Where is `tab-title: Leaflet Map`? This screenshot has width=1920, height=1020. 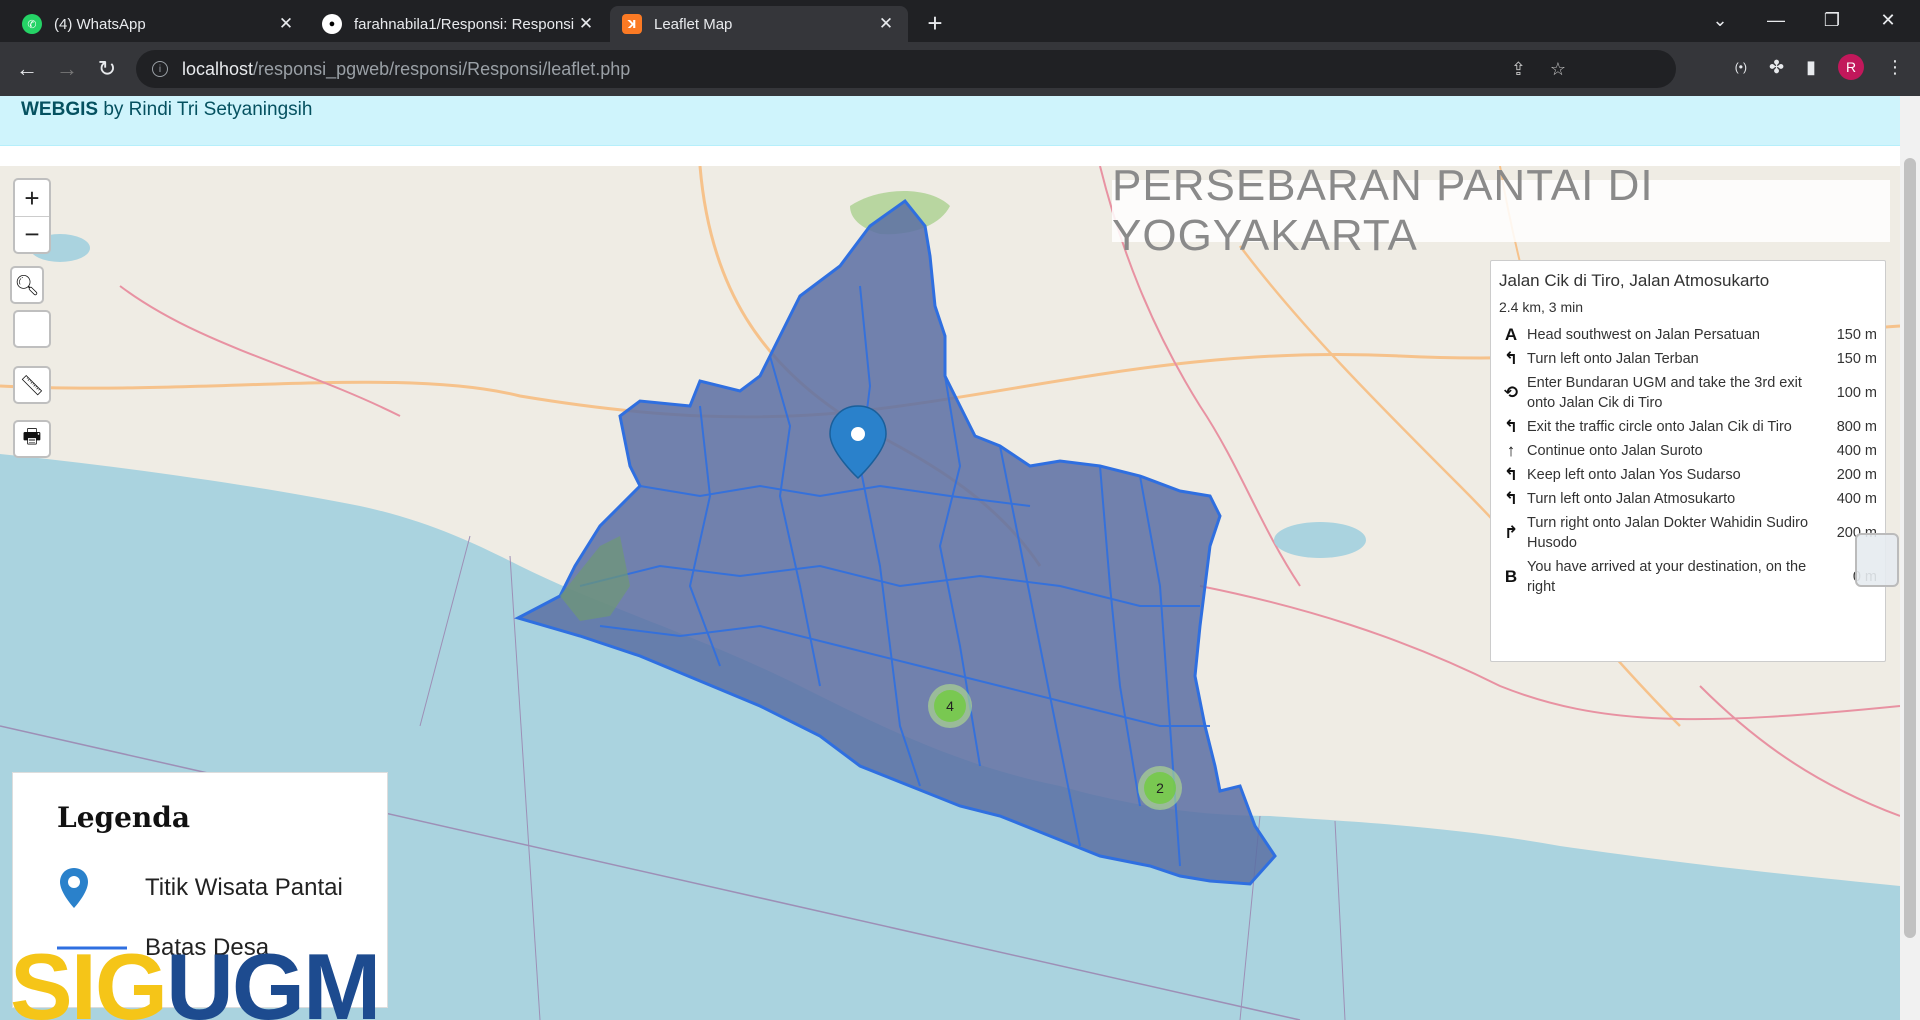 tab-title: Leaflet Map is located at coordinates (693, 24).